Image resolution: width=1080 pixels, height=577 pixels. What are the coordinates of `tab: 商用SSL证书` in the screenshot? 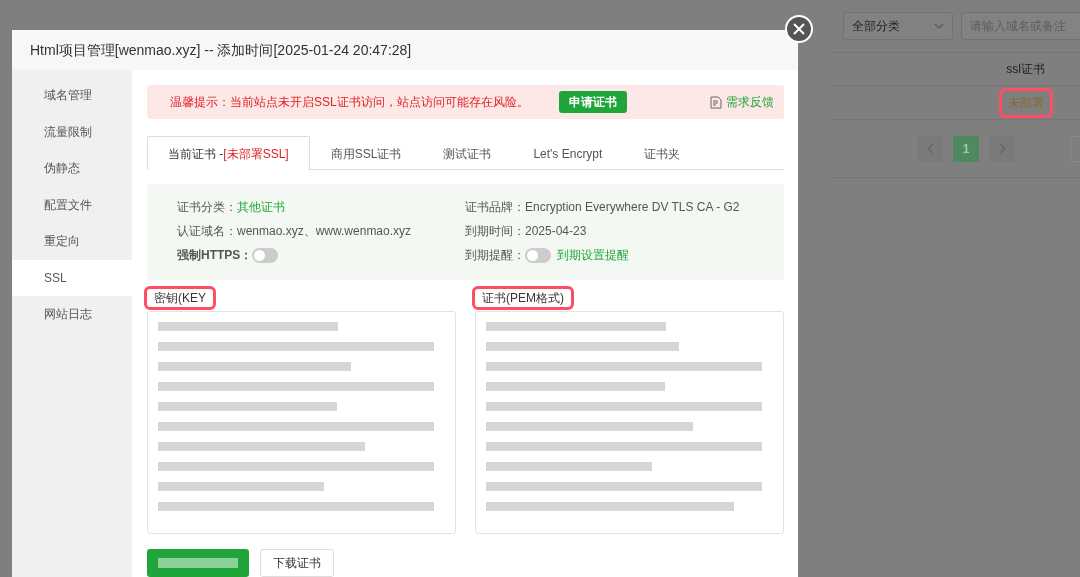 It's located at (366, 153).